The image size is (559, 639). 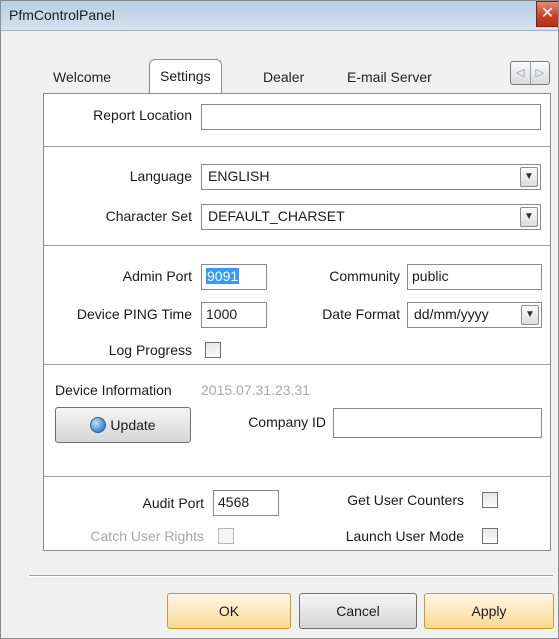 I want to click on log-progress-checkbox, so click(x=213, y=350).